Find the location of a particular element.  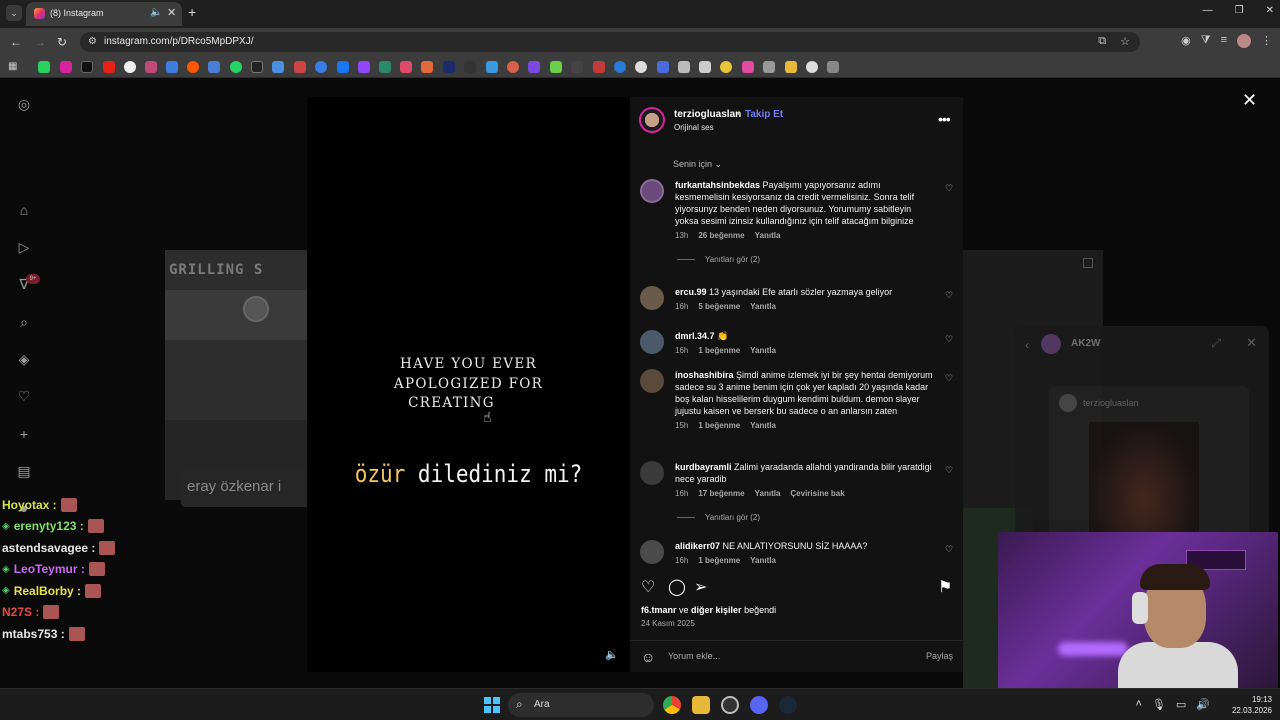

speaker-icon: 🔊 is located at coordinates (1203, 704).